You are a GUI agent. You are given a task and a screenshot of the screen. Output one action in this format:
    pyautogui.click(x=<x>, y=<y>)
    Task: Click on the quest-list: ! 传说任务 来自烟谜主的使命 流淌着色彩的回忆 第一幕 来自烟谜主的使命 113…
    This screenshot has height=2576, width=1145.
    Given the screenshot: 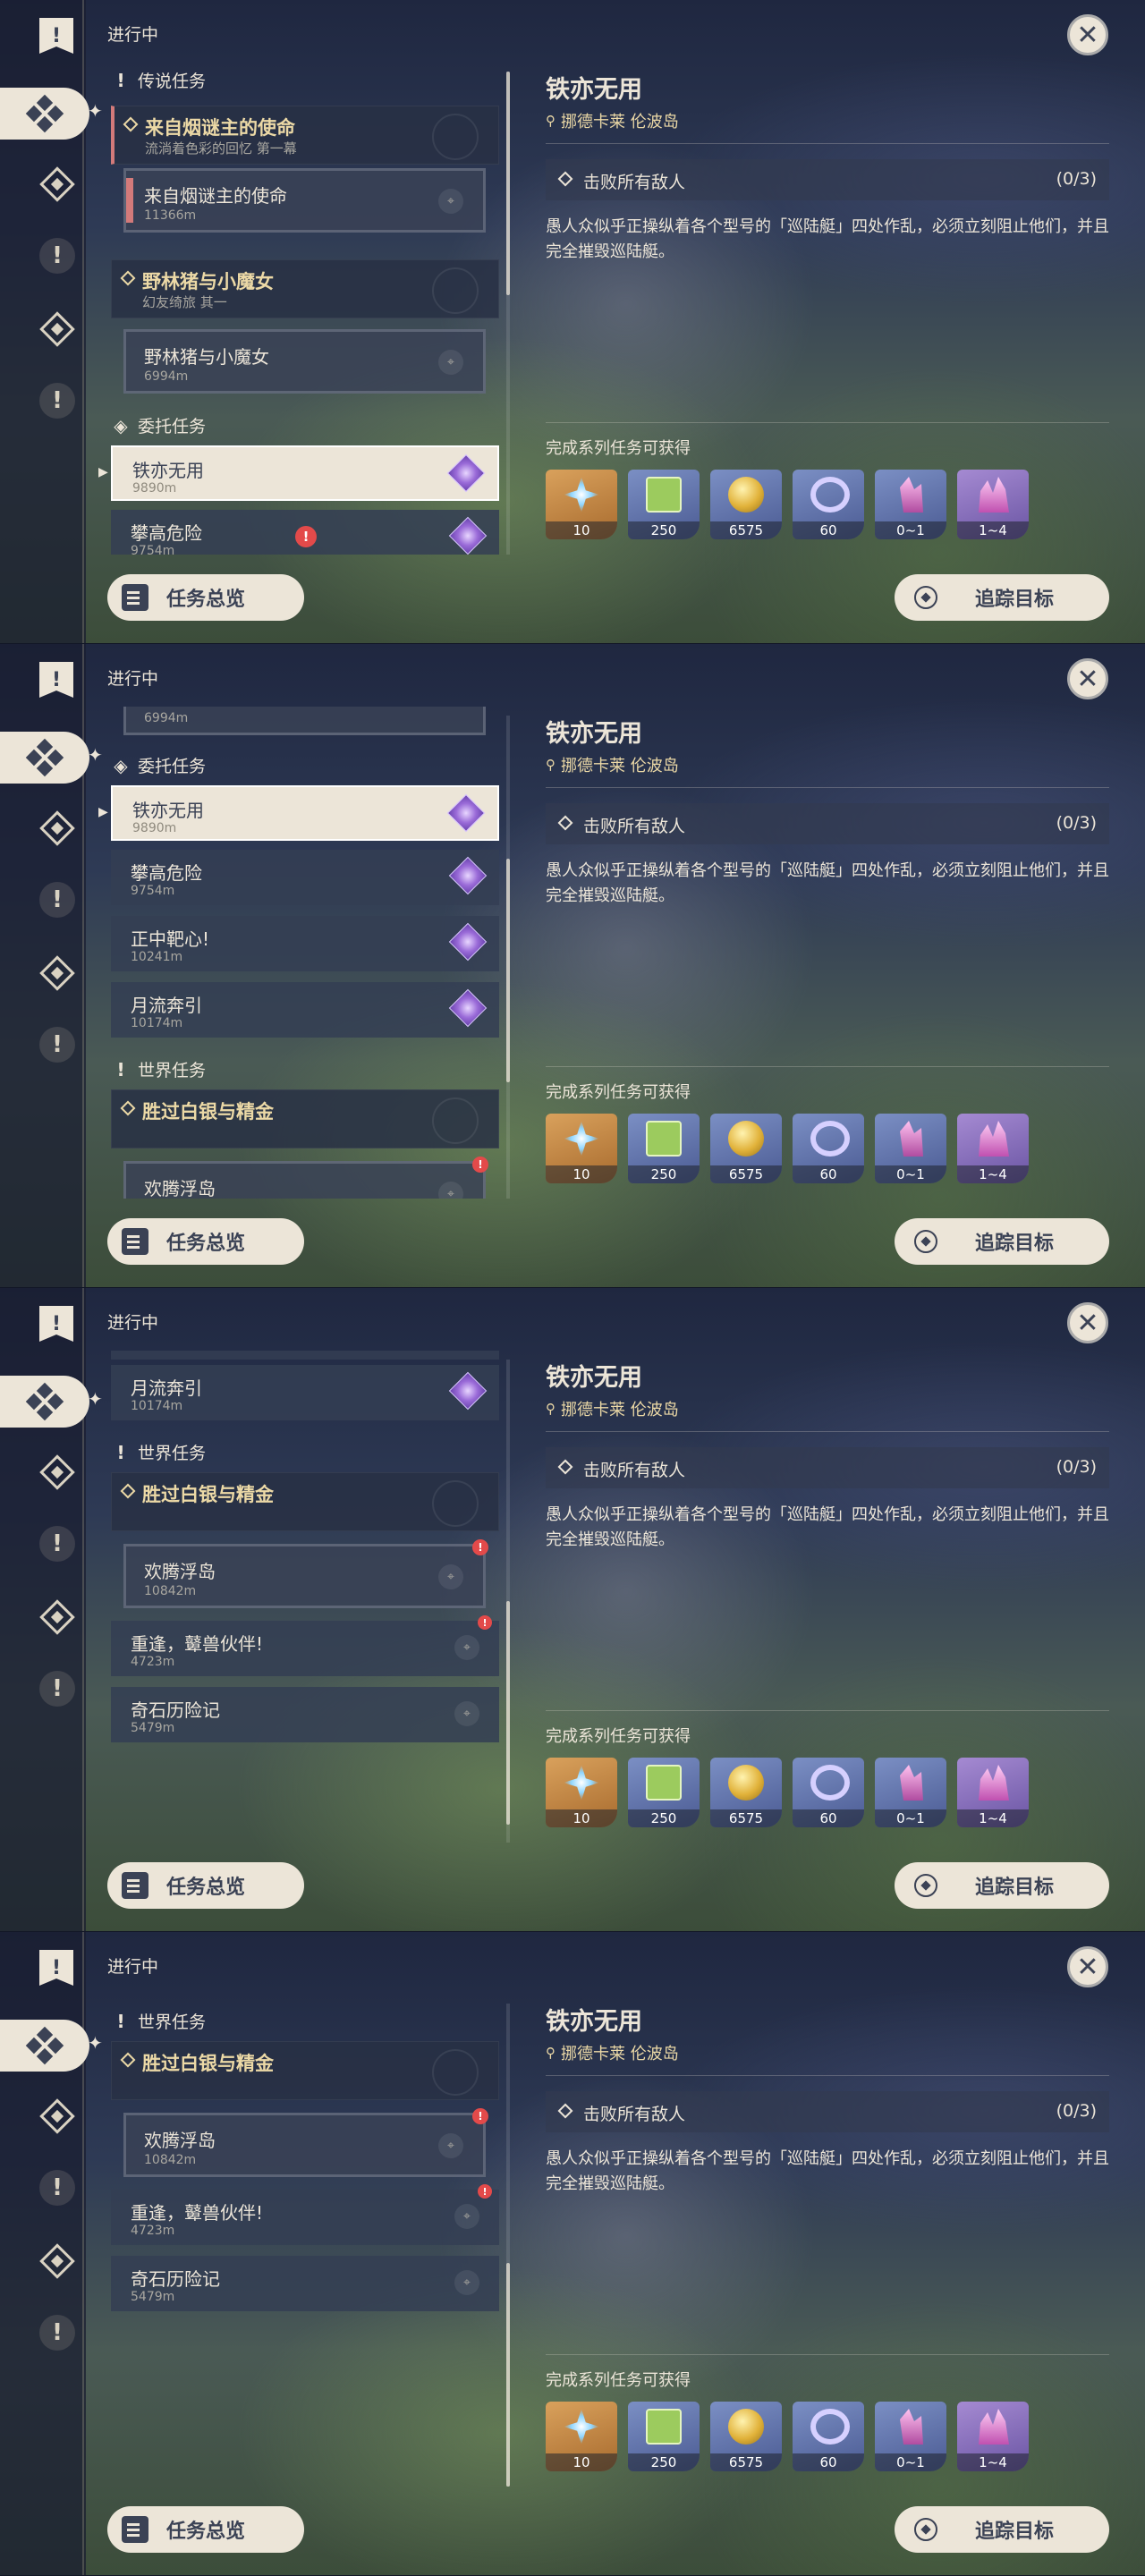 What is the action you would take?
    pyautogui.click(x=306, y=309)
    